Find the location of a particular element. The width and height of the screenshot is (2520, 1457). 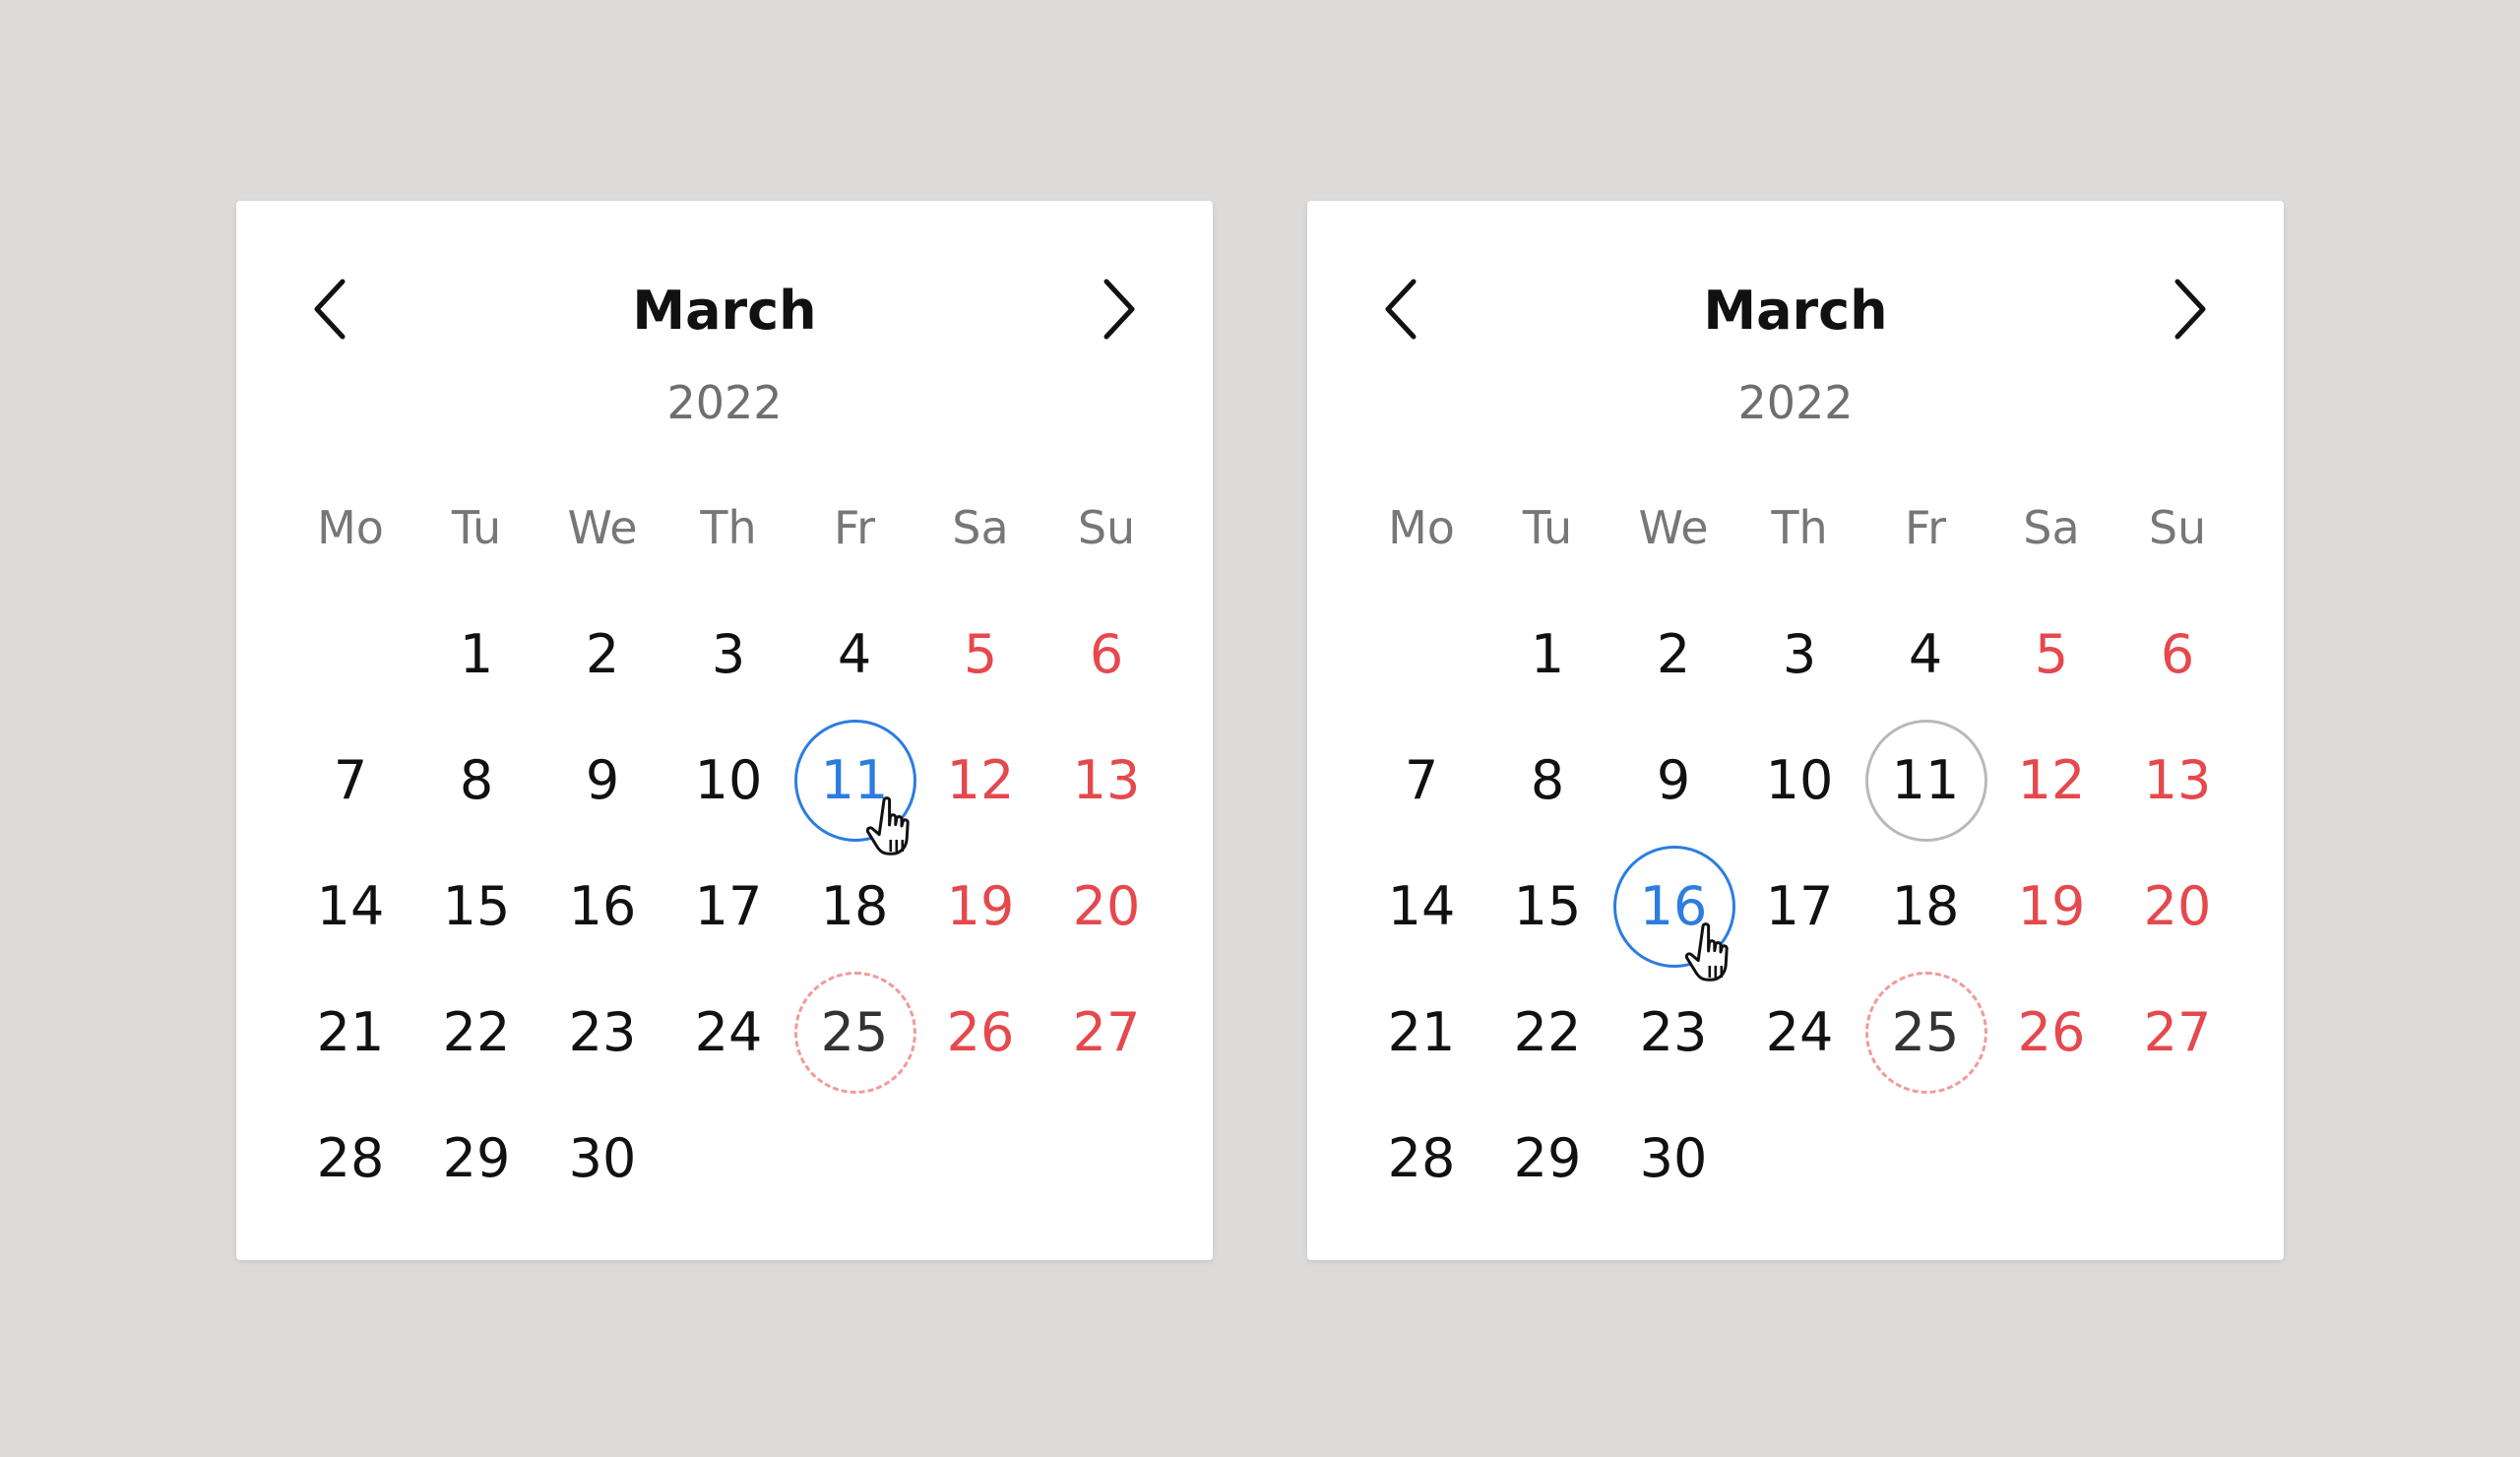

day-number: 25 is located at coordinates (1925, 1031).